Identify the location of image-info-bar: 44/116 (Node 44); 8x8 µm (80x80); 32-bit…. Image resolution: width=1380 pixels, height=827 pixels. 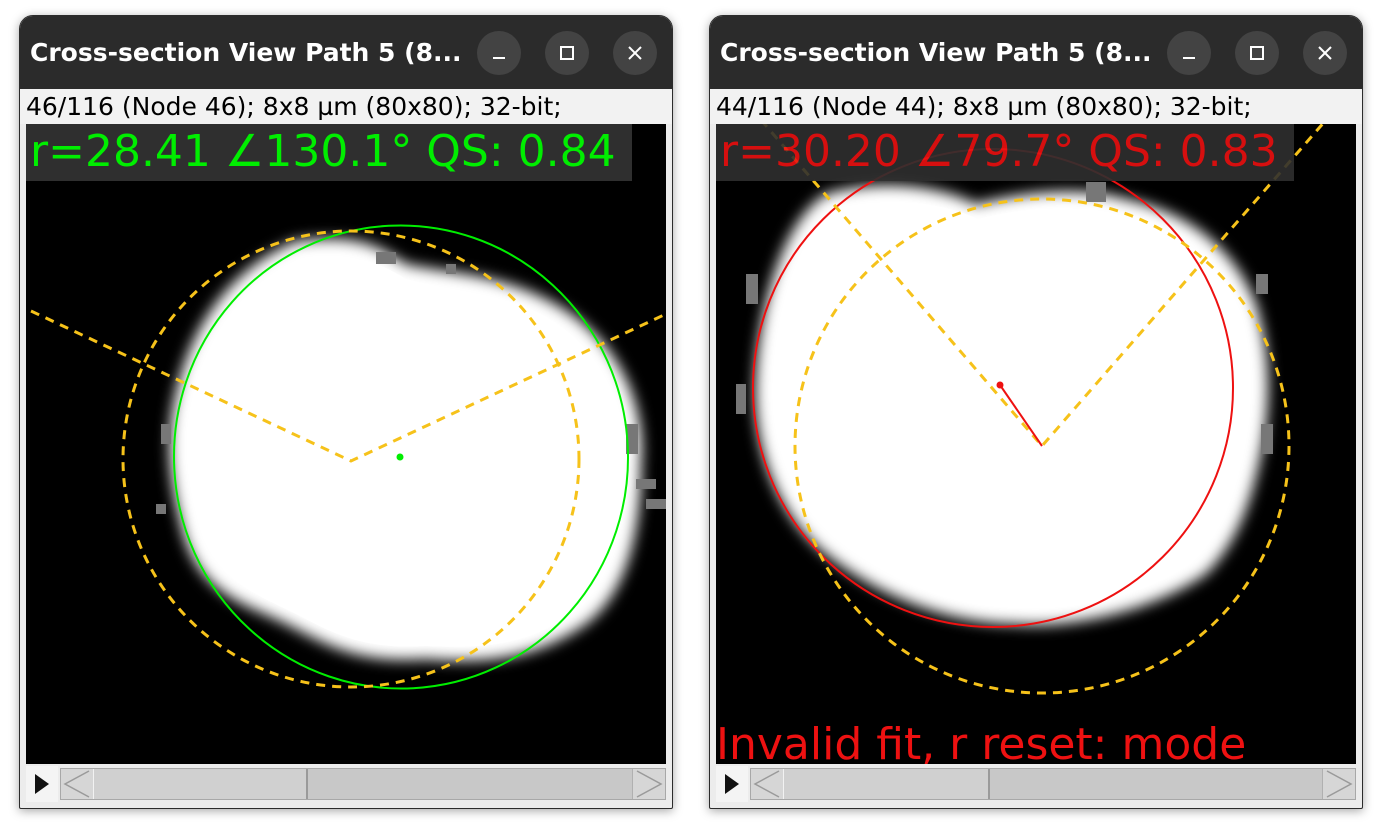
(1036, 106).